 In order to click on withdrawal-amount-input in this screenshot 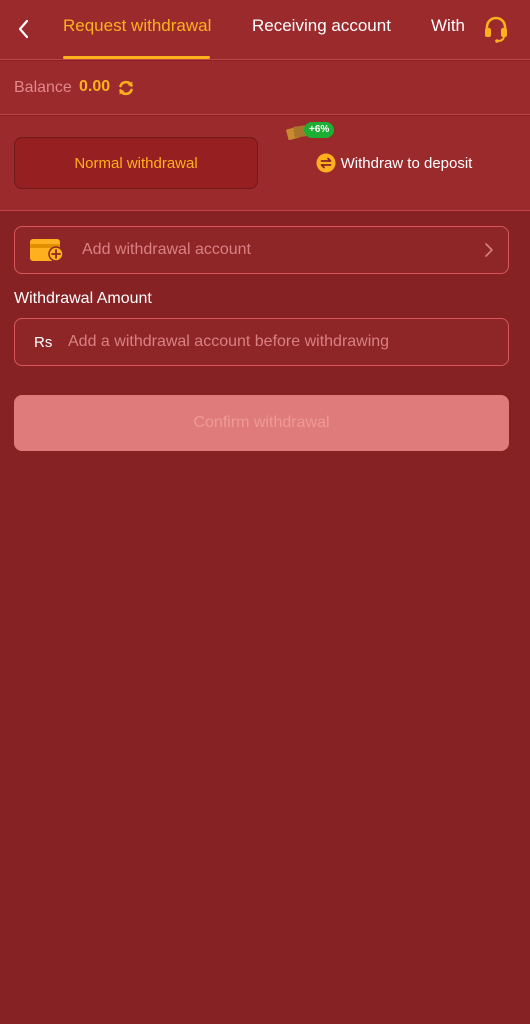, I will do `click(283, 342)`.